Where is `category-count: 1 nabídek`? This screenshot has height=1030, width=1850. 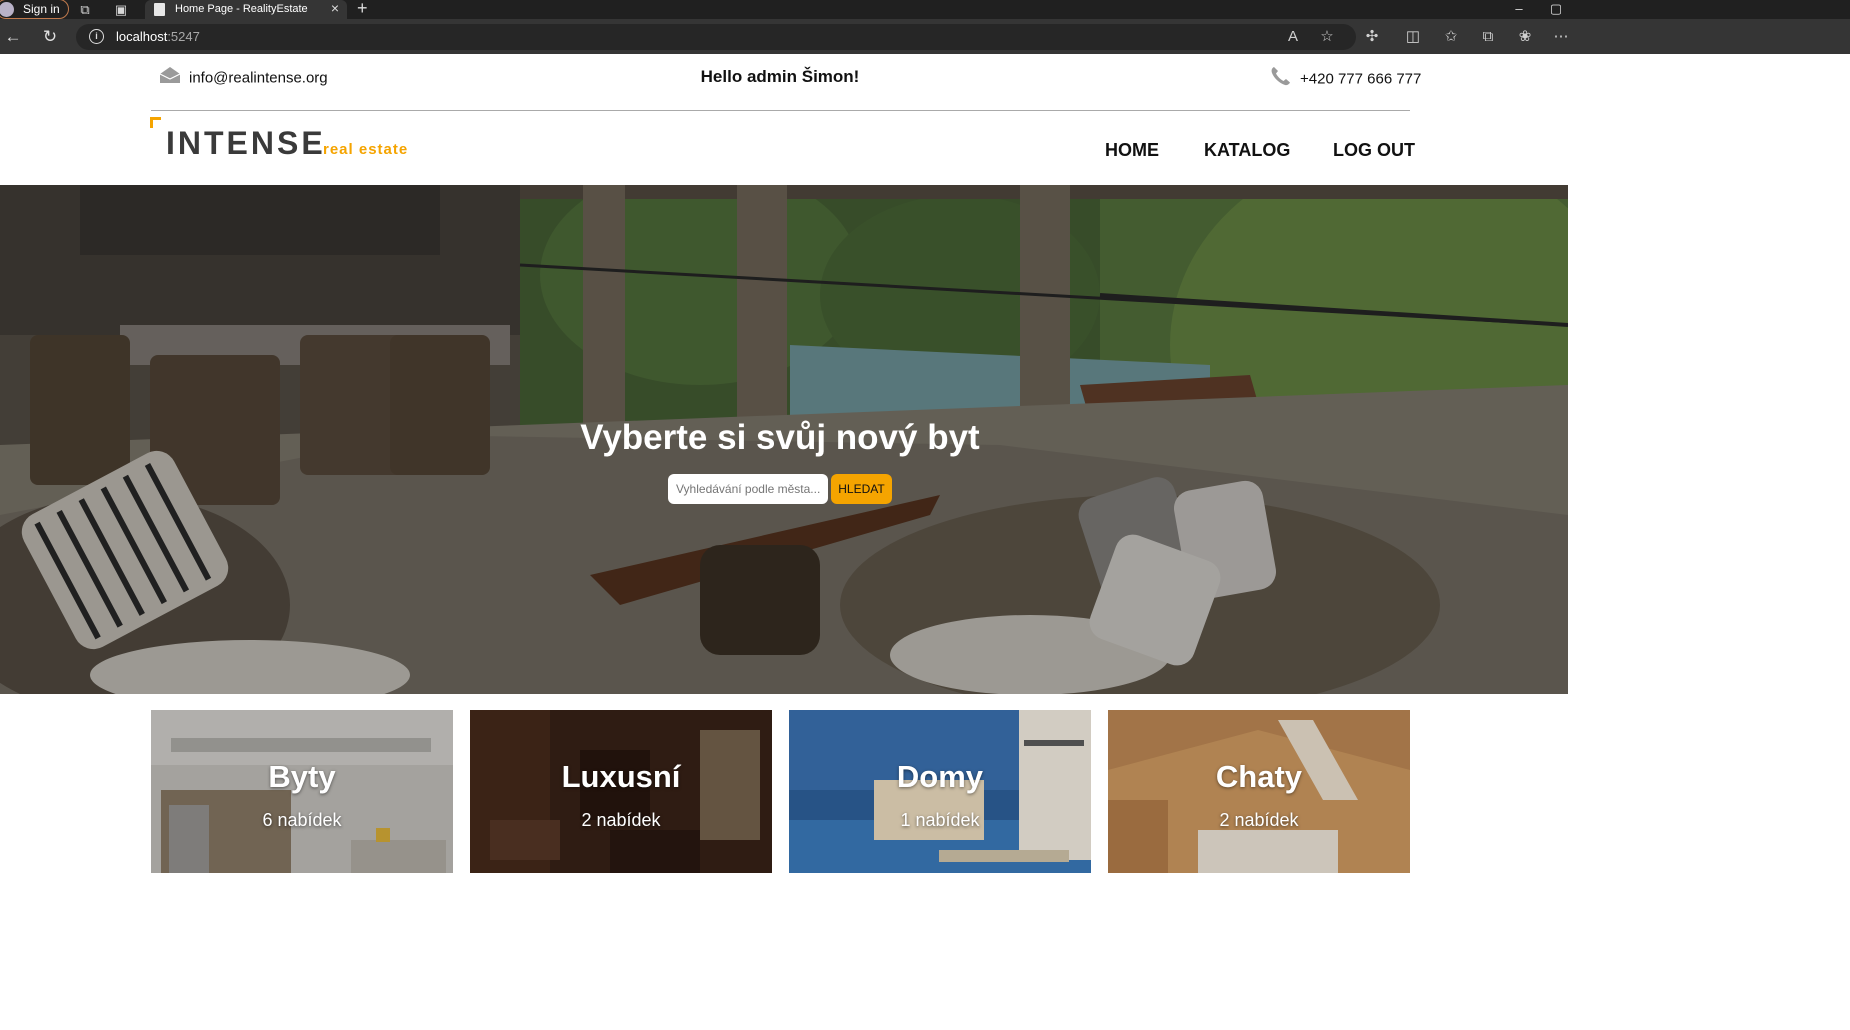
category-count: 1 nabídek is located at coordinates (940, 820).